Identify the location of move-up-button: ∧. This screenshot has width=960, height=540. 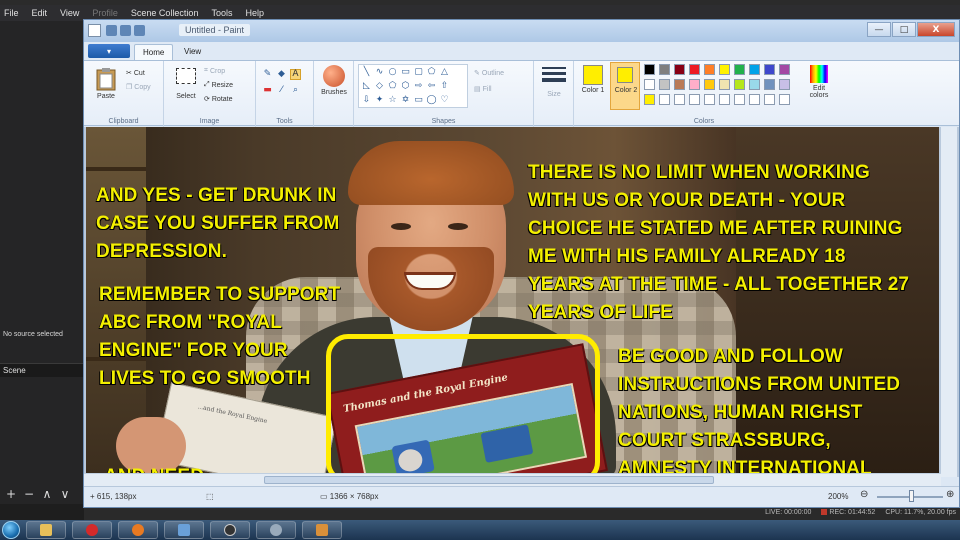
(47, 494).